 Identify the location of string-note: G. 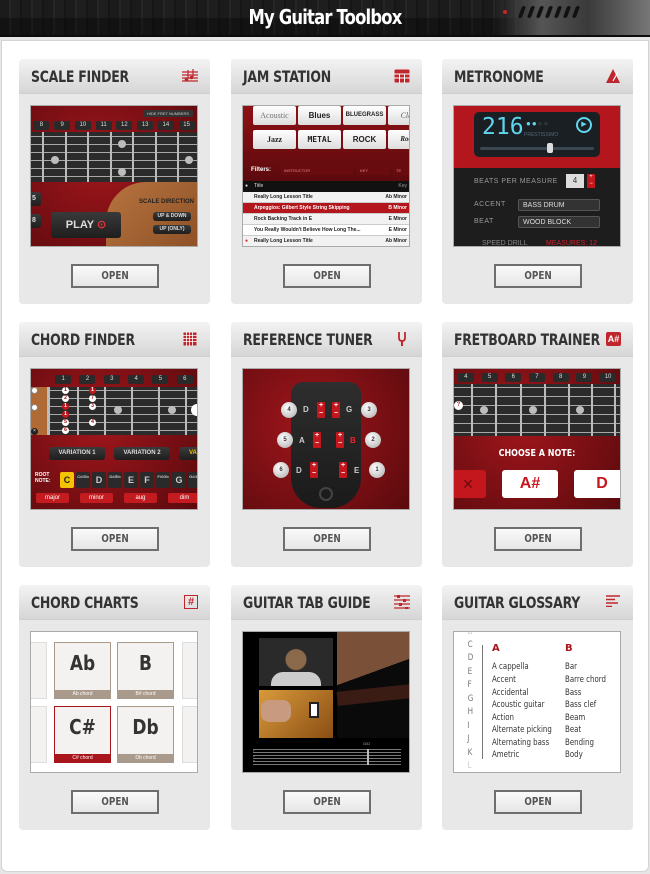
(349, 409).